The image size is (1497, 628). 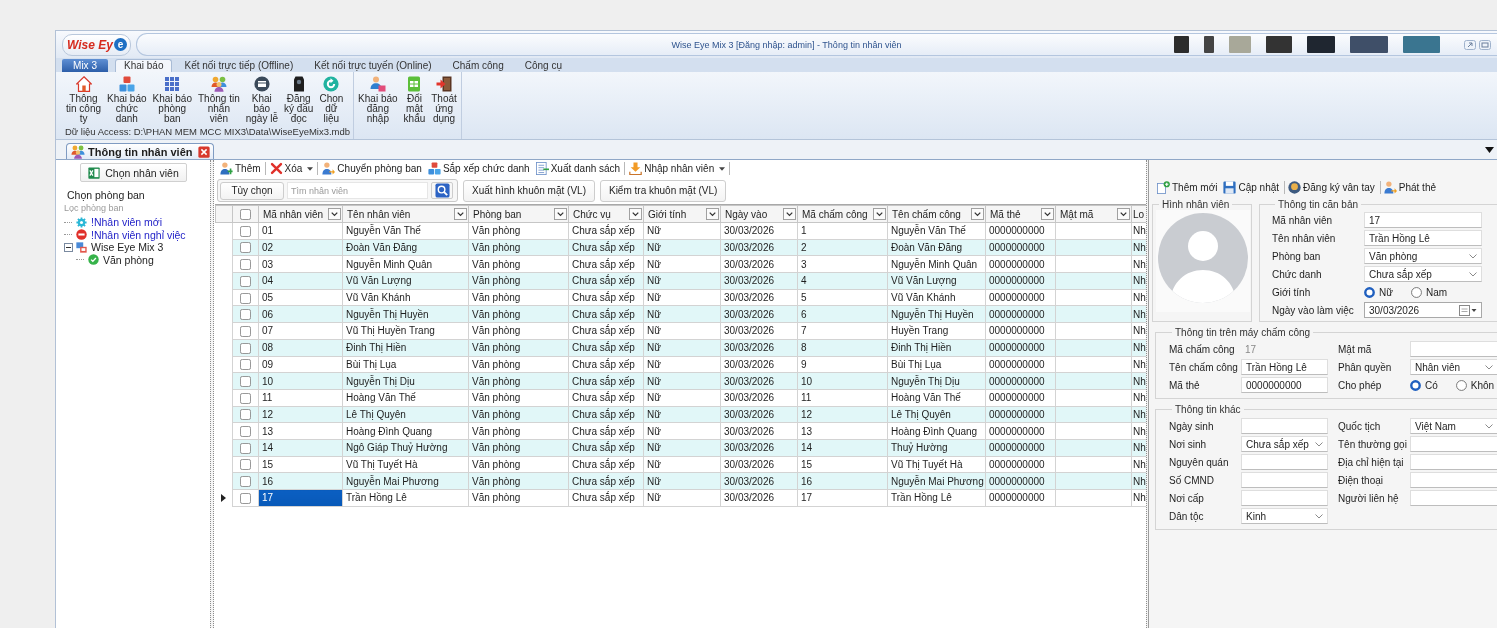 I want to click on table-cell: 01, so click(x=300, y=231).